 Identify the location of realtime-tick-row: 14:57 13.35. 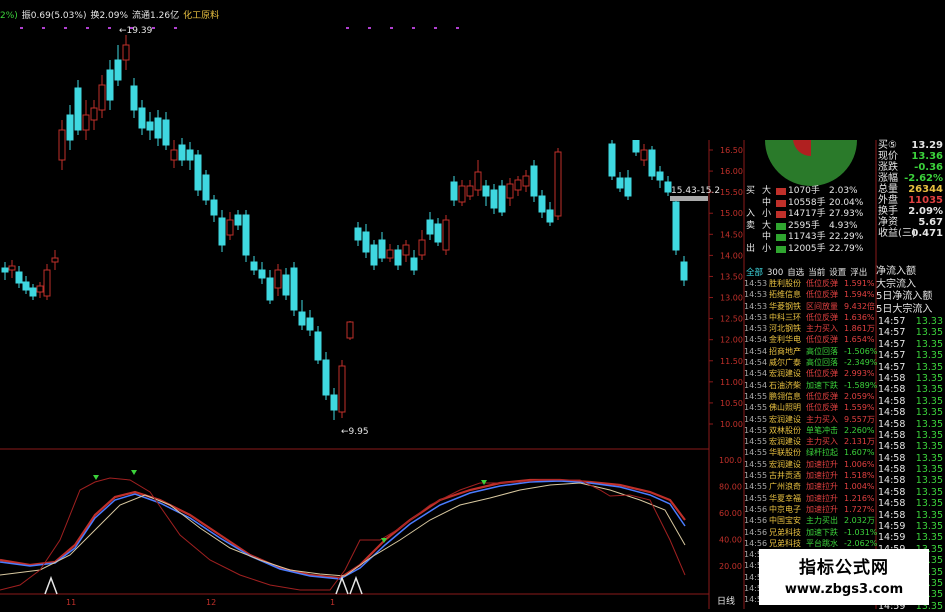
(910, 344).